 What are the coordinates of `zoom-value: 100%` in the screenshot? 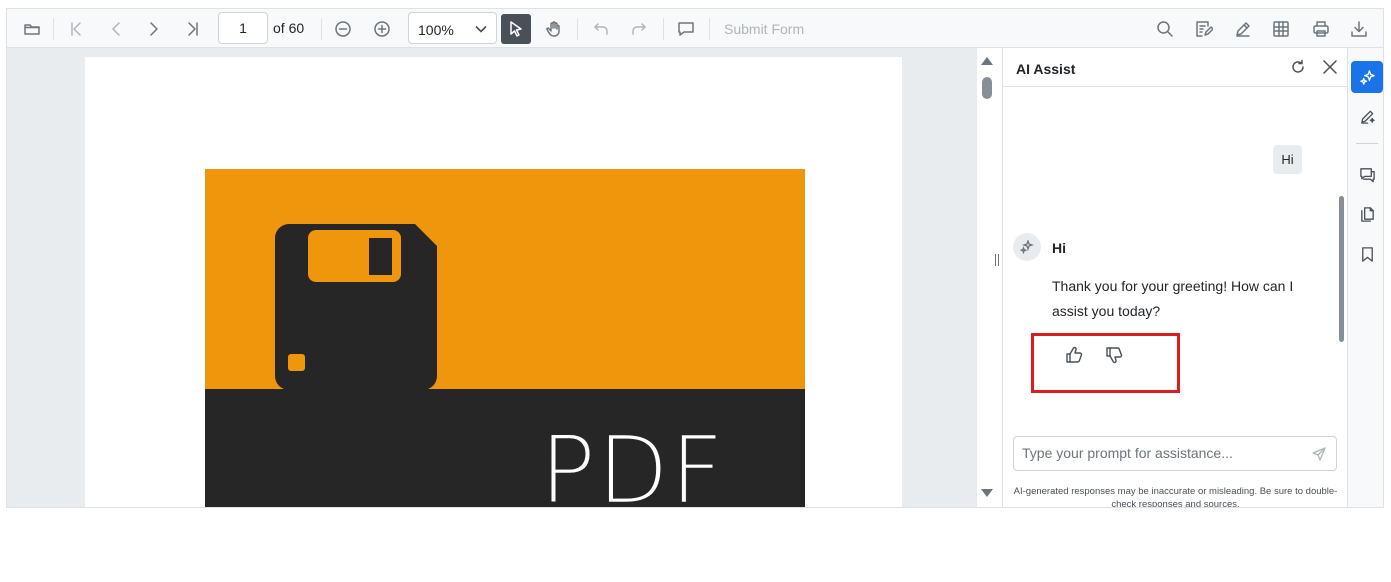 It's located at (436, 30).